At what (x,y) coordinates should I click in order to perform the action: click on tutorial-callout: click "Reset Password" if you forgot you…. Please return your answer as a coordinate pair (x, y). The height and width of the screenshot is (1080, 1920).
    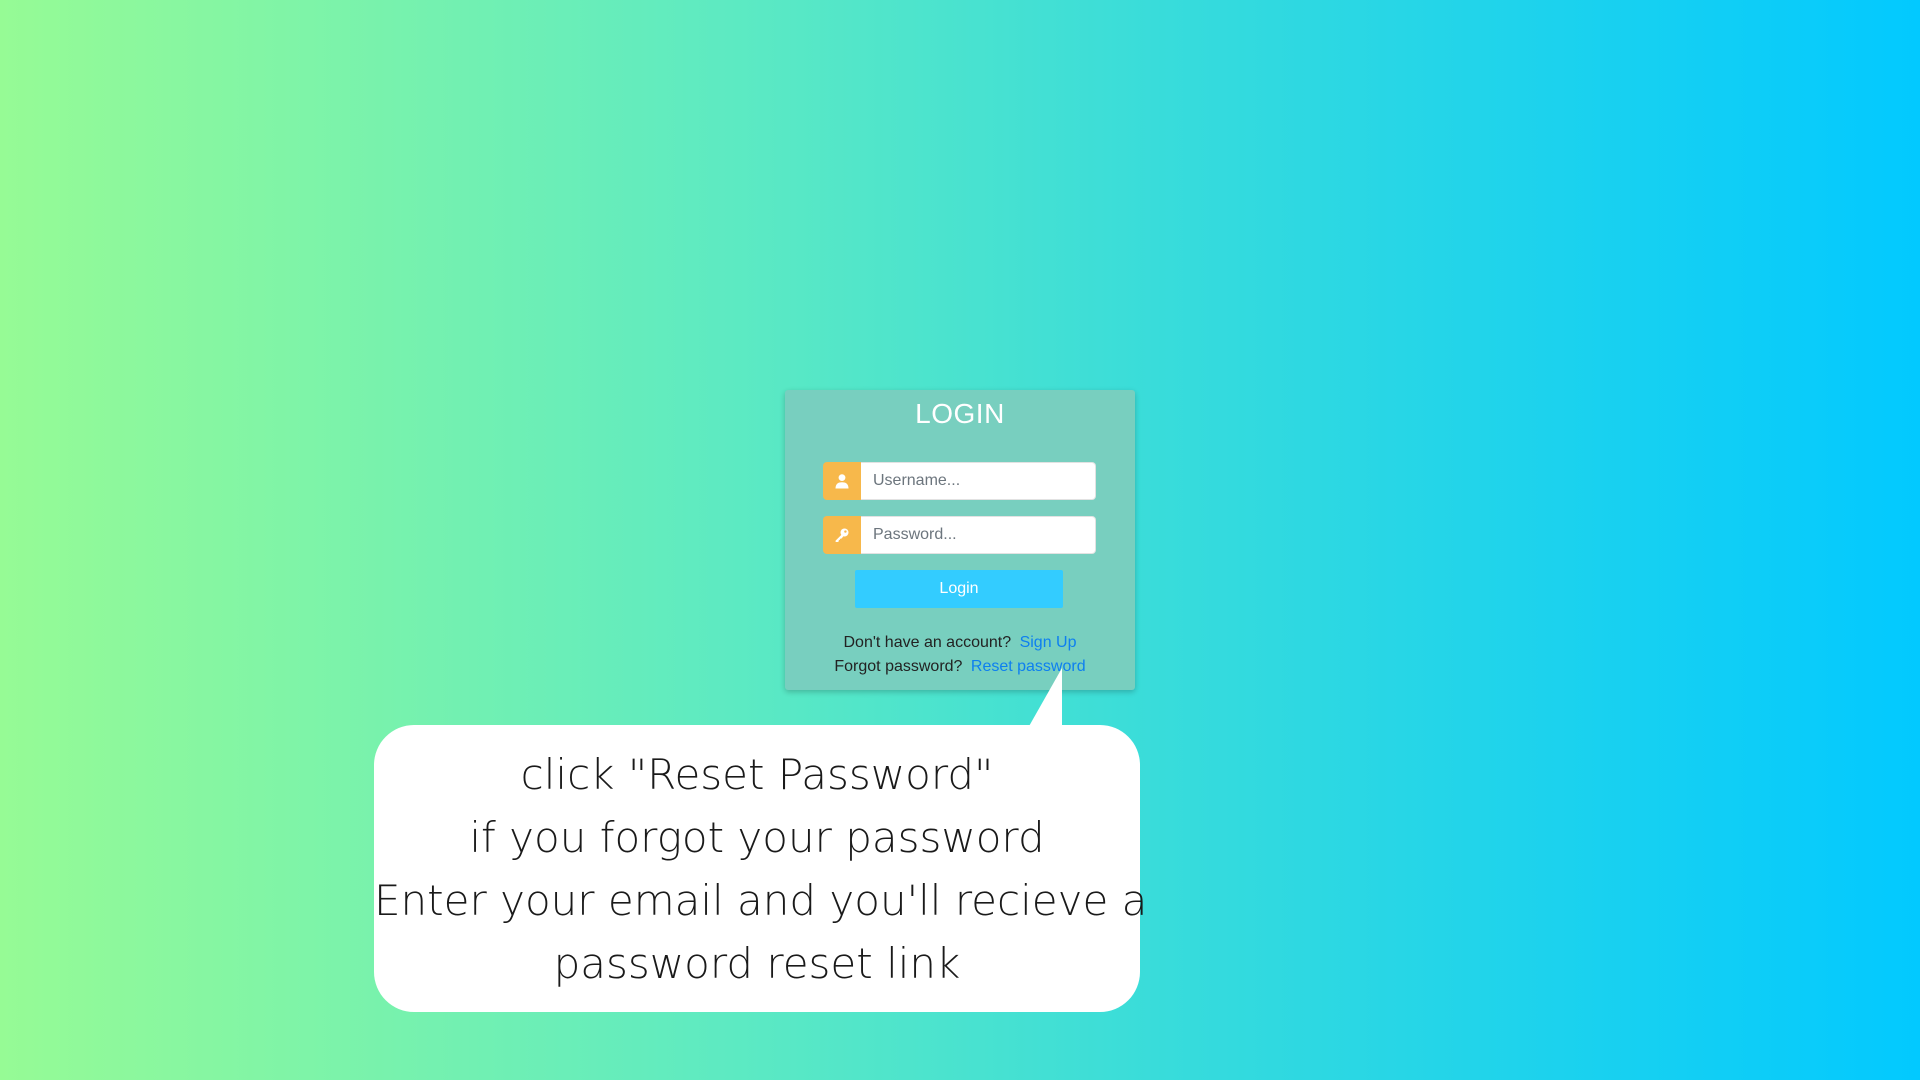
    Looking at the image, I should click on (761, 868).